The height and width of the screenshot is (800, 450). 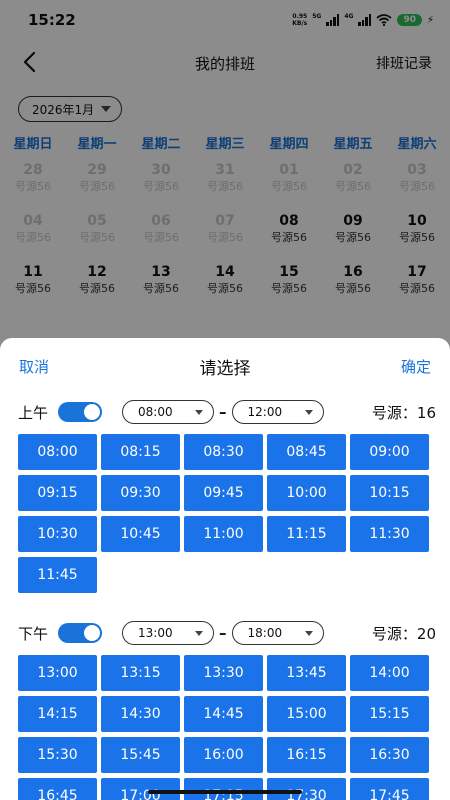 What do you see at coordinates (57, 673) in the screenshot?
I see `time-slot-button: 13:00` at bounding box center [57, 673].